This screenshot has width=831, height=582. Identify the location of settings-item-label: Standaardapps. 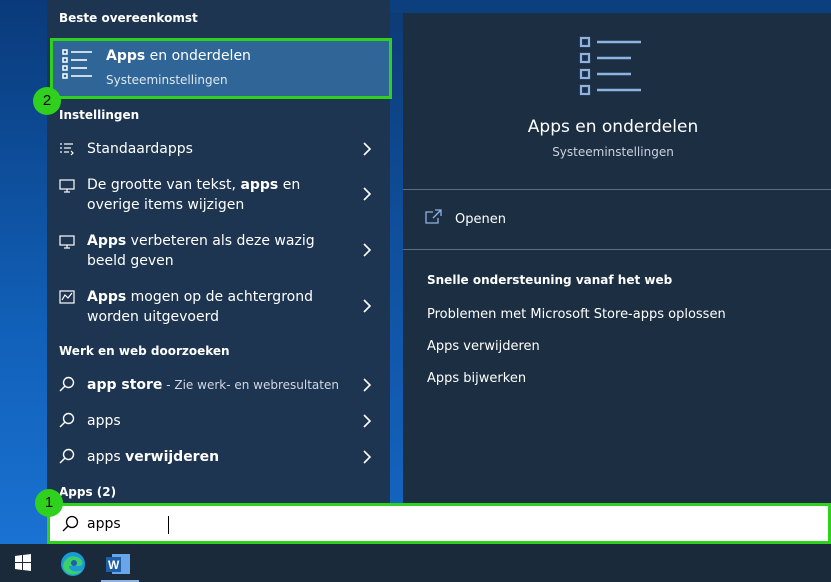
(140, 149).